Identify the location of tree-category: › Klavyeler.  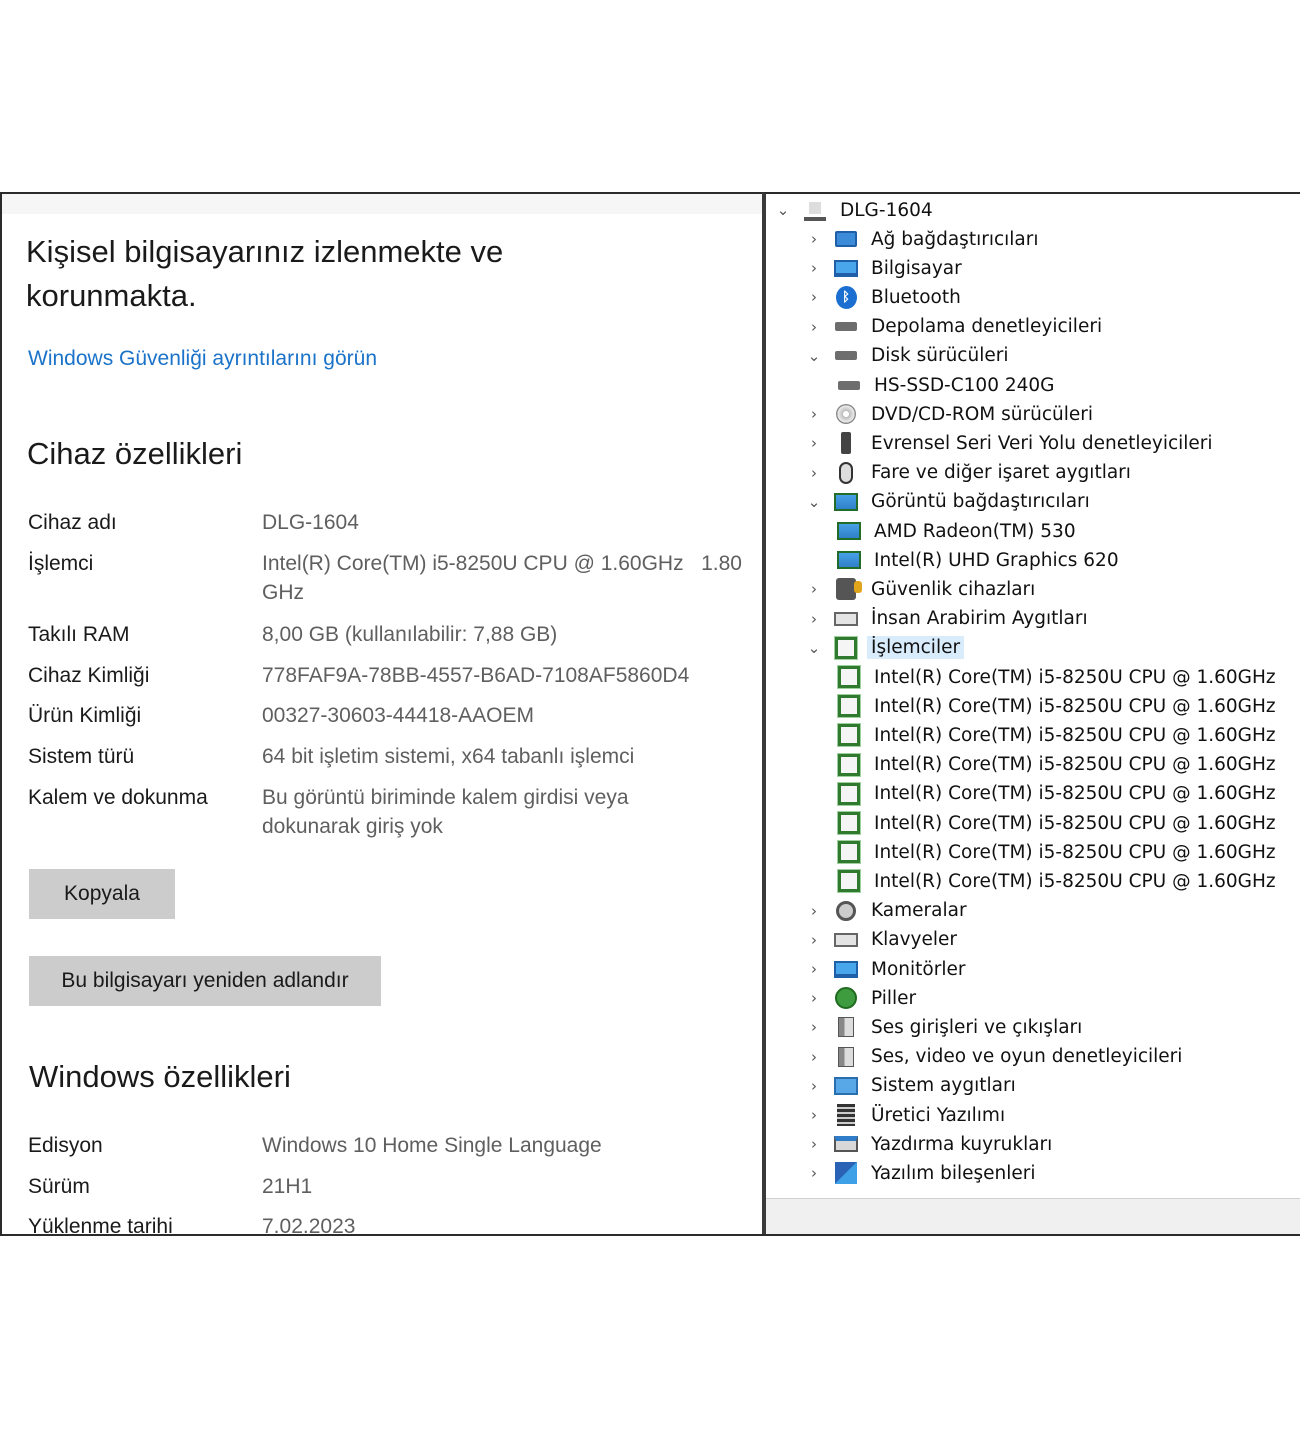
(883, 940).